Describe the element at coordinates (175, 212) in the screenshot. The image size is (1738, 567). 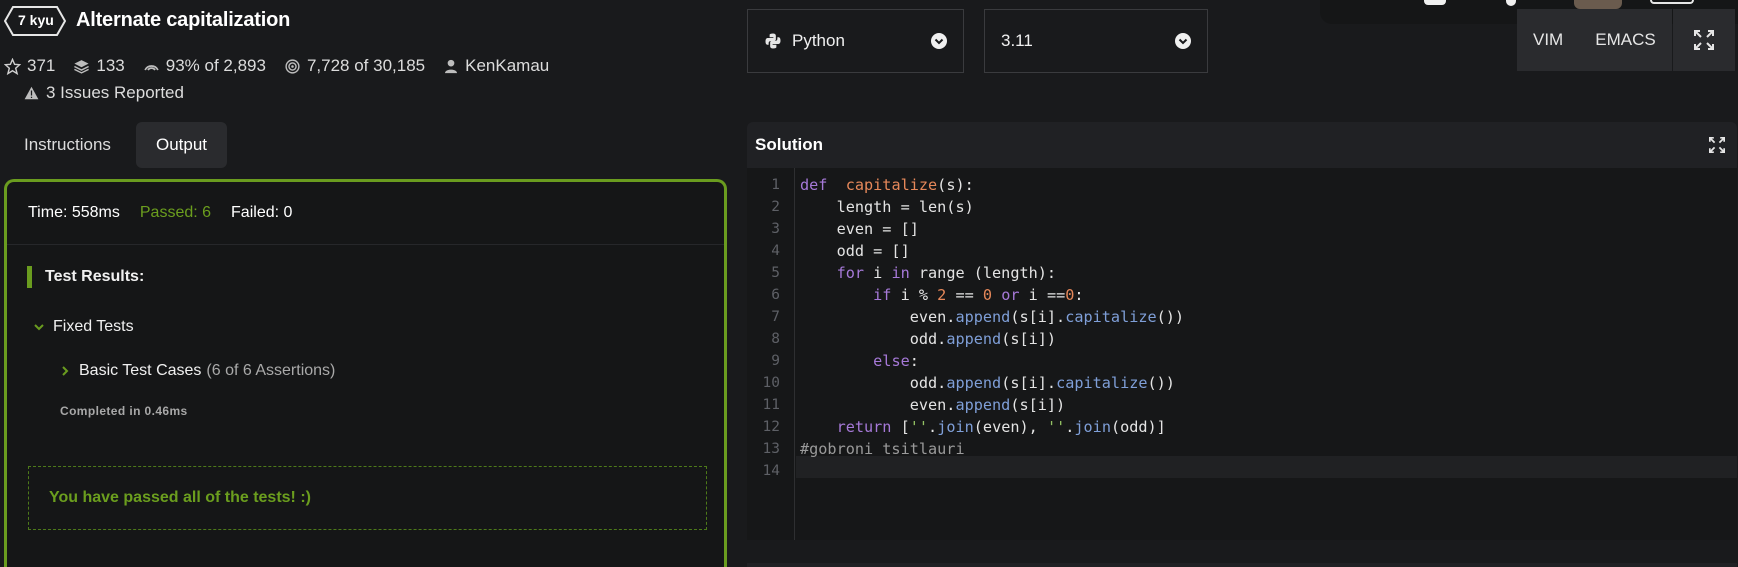
I see `passed-count: Passed: 6` at that location.